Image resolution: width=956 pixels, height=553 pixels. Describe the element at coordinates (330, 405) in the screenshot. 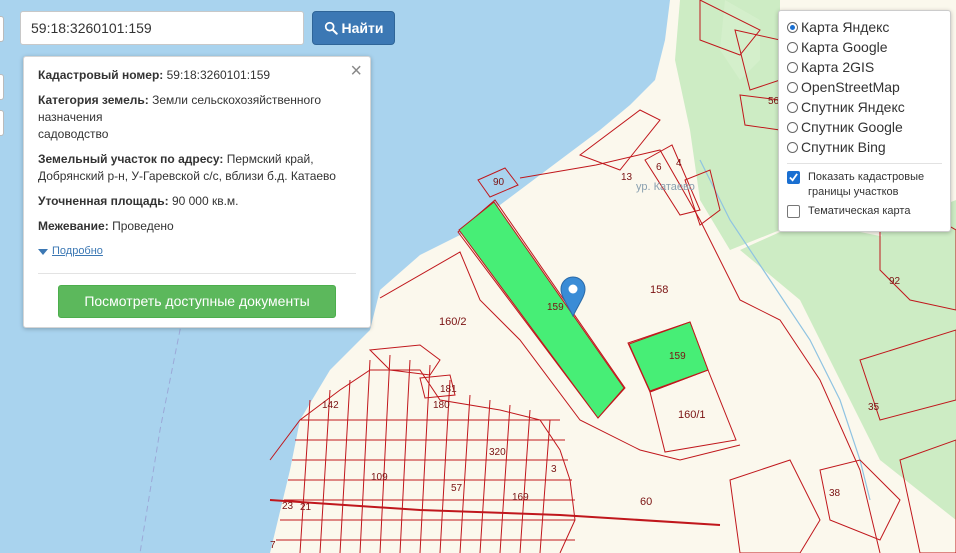

I see `label-142: 142` at that location.